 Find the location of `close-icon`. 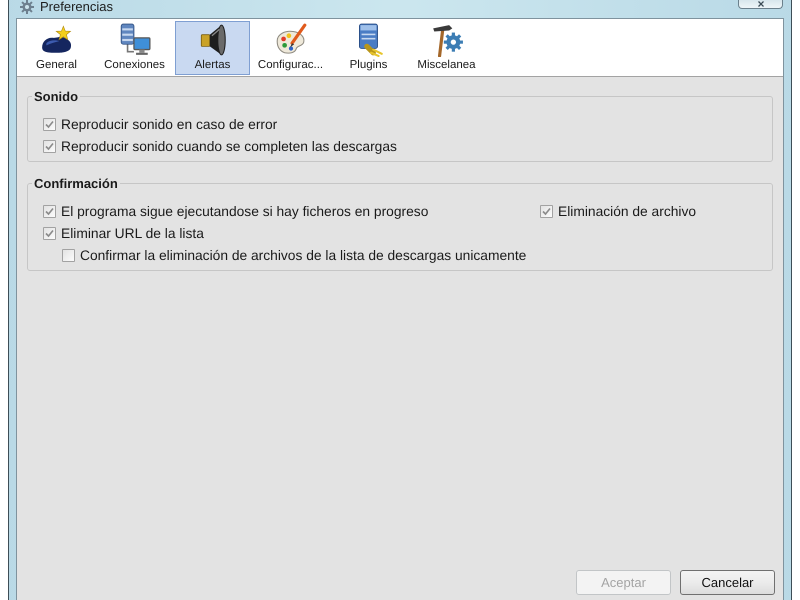

close-icon is located at coordinates (761, 4).